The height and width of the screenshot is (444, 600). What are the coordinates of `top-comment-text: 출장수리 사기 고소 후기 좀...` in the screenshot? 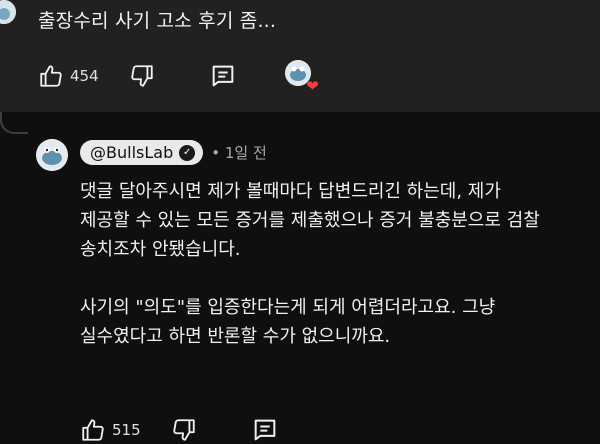 It's located at (157, 21).